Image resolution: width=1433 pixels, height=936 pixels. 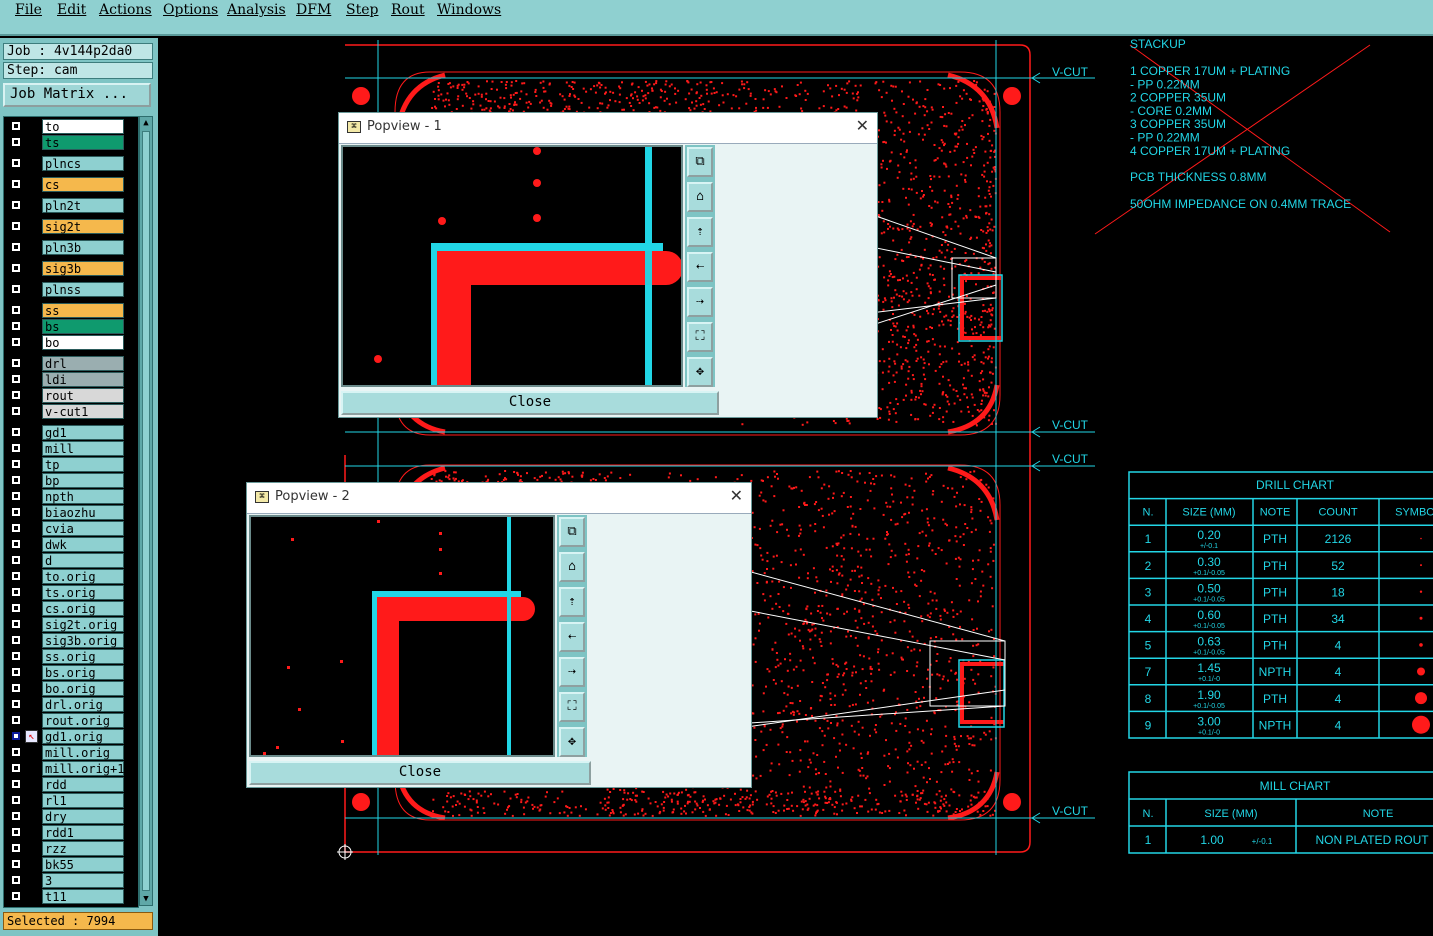 What do you see at coordinates (146, 123) in the screenshot?
I see `scroll-up-icon: ▲` at bounding box center [146, 123].